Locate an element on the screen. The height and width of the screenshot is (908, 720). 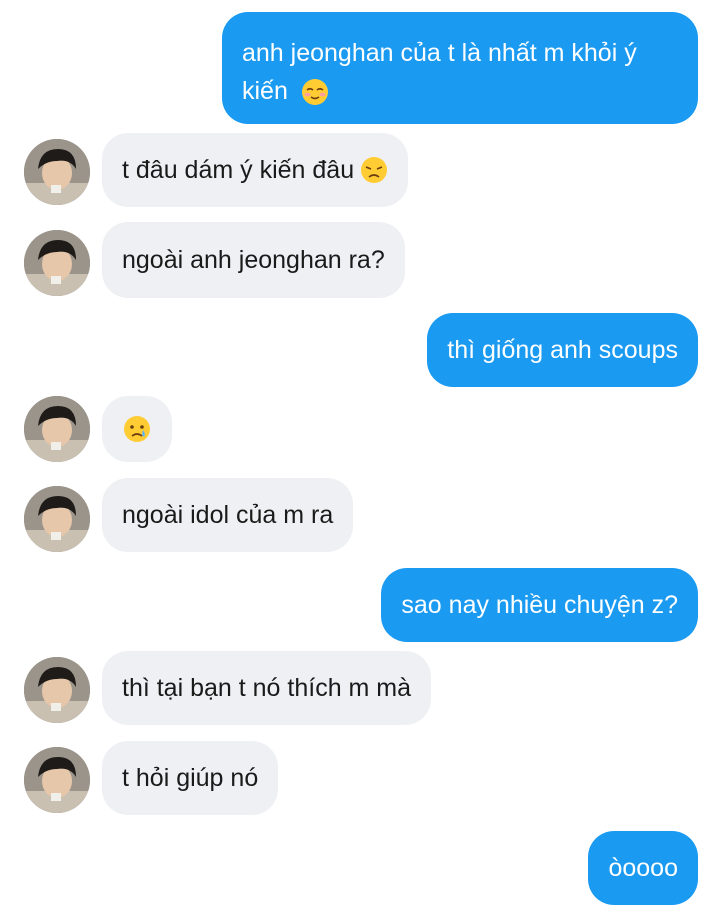
outgoing-message-bubble: anh jeonghan của t là nhất m khỏi ý kiến is located at coordinates (460, 68).